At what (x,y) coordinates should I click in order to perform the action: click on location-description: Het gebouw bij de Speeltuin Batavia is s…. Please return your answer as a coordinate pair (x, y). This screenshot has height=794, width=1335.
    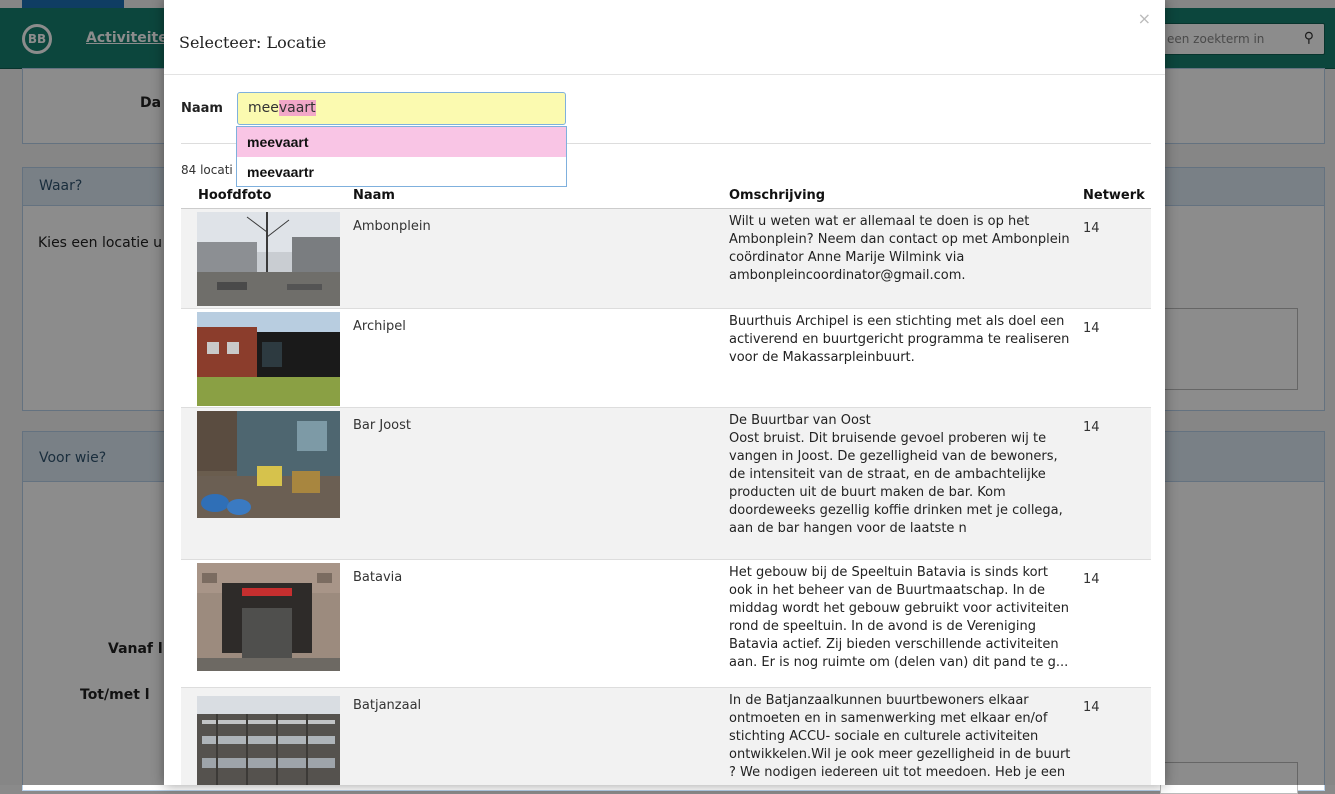
    Looking at the image, I should click on (899, 617).